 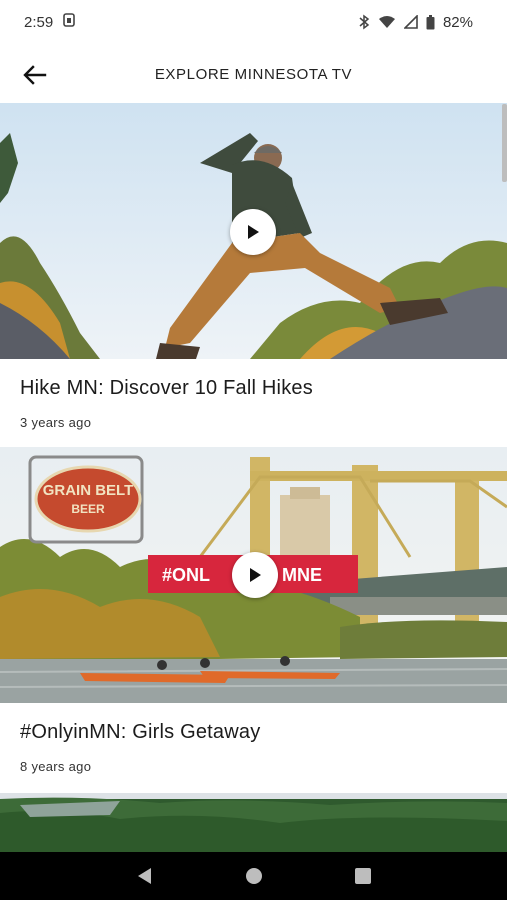 What do you see at coordinates (140, 732) in the screenshot?
I see `video-title: #OnlyinMN: Girls Getaway` at bounding box center [140, 732].